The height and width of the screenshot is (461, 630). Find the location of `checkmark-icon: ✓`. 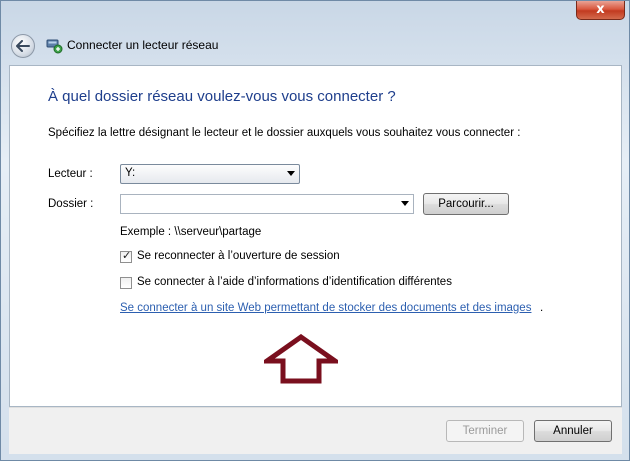

checkmark-icon: ✓ is located at coordinates (127, 255).